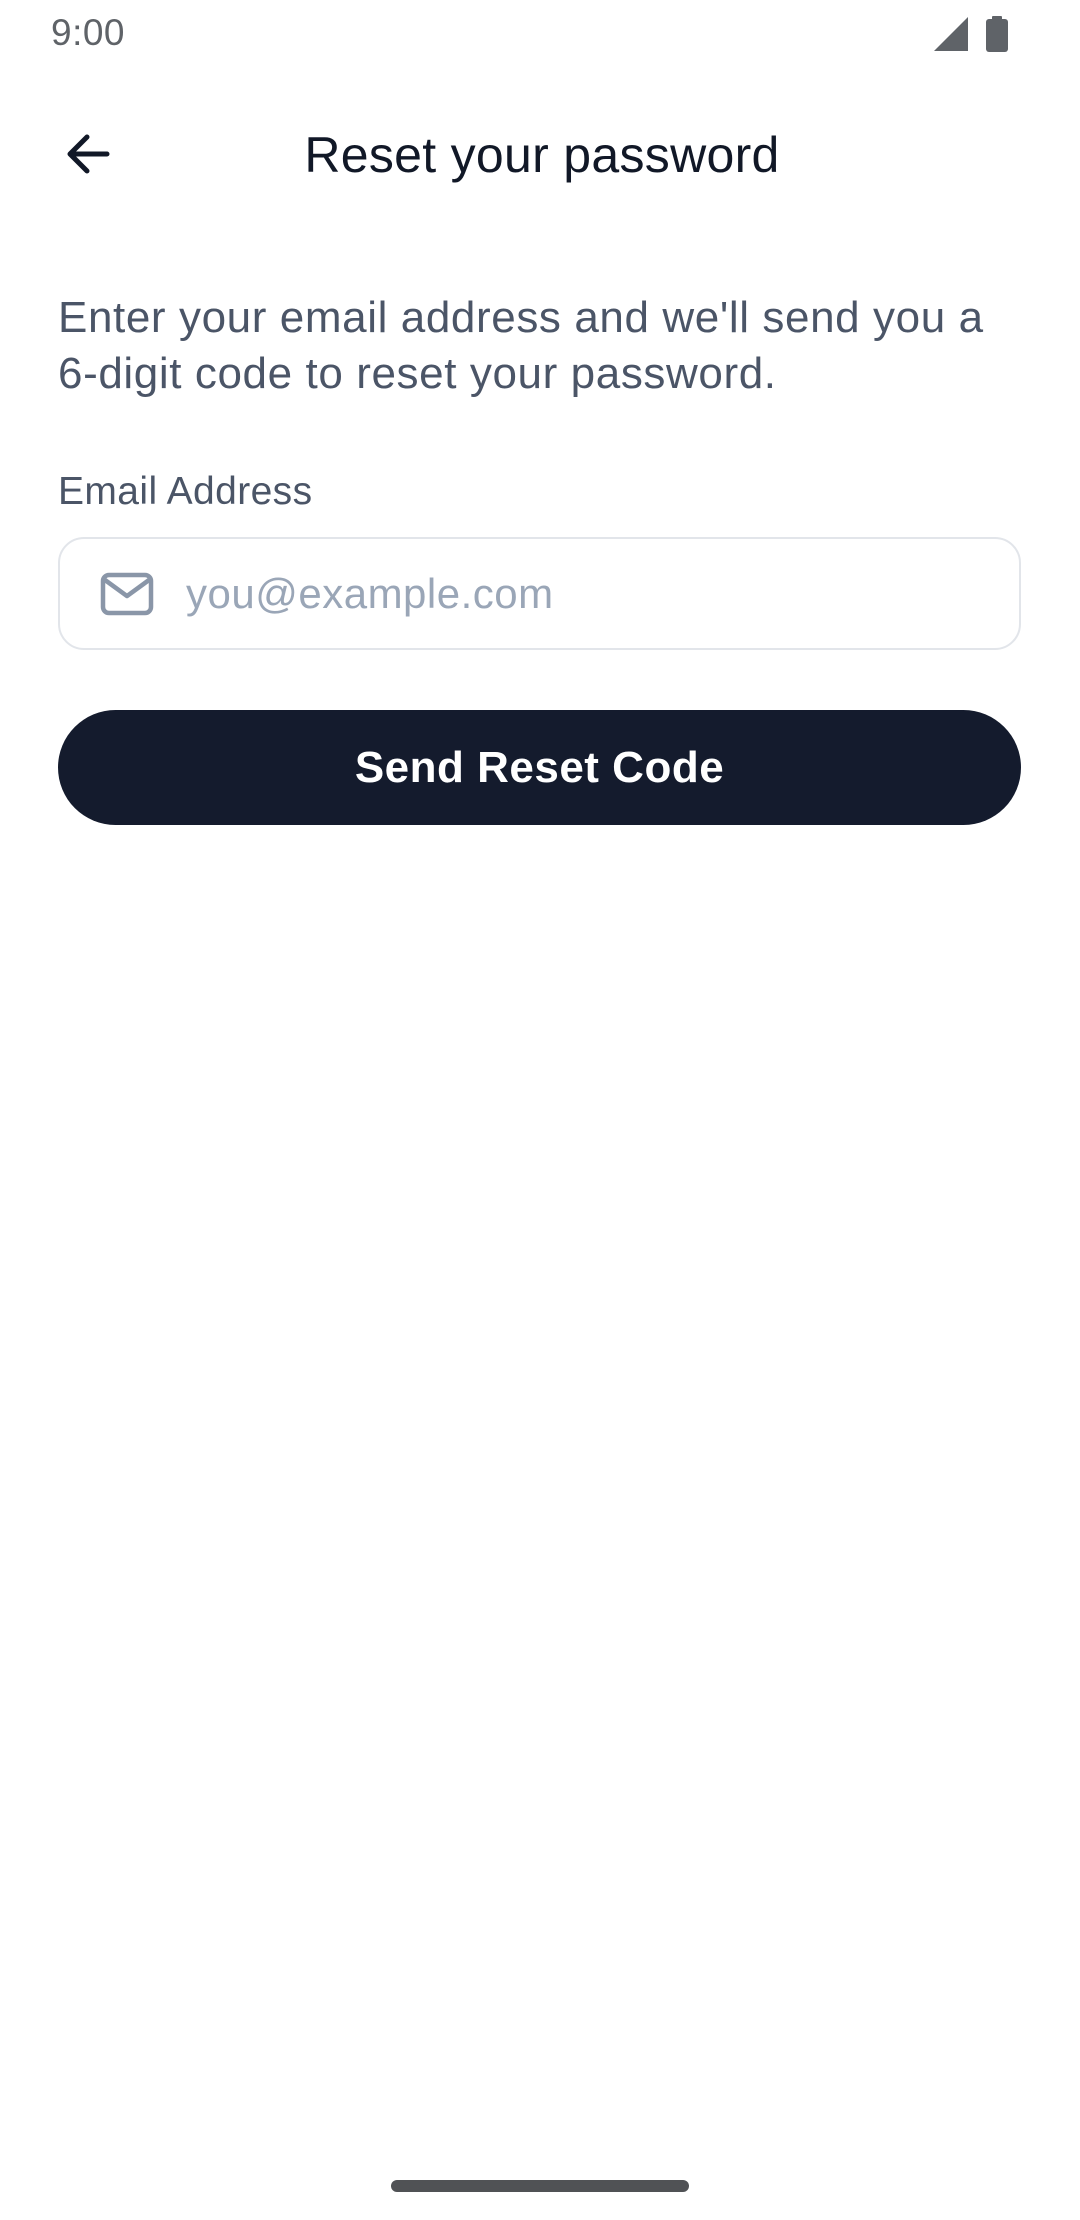 The image size is (1080, 2220). I want to click on mail-icon, so click(127, 594).